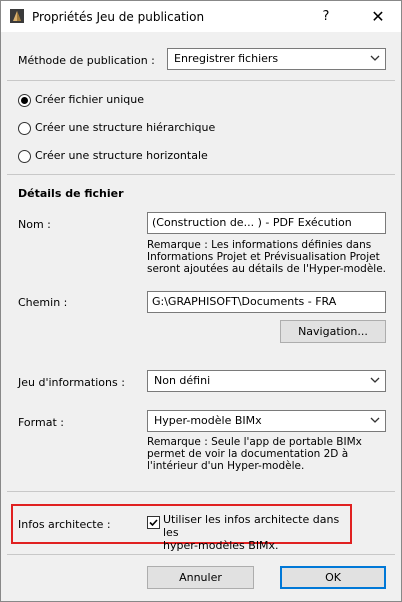 The height and width of the screenshot is (602, 402). I want to click on radio-horizontal: Créer une structure horizontale, so click(128, 157).